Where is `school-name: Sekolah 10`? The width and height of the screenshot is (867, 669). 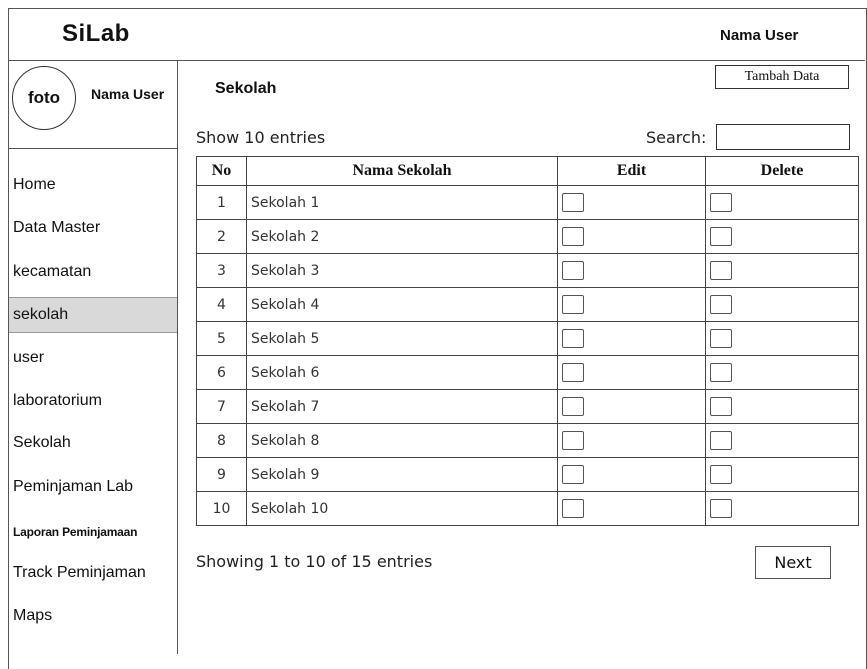 school-name: Sekolah 10 is located at coordinates (402, 508).